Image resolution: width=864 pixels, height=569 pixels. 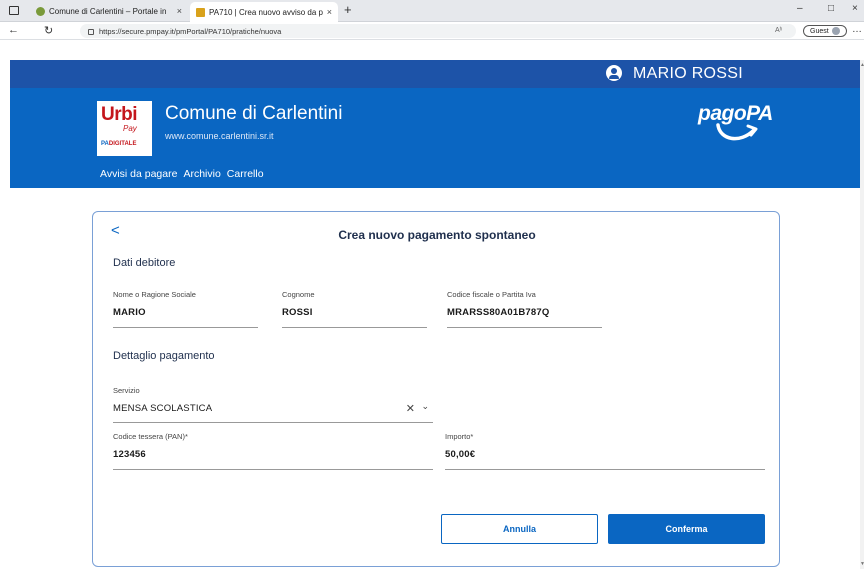 I want to click on conferma-button: Conferma, so click(x=686, y=529).